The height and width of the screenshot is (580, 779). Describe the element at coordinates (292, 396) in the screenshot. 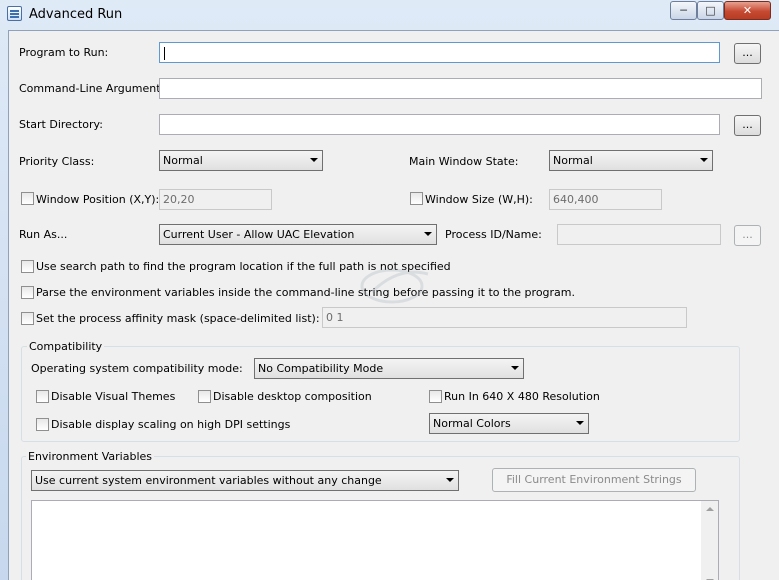

I see `disable-composition-label: Disable desktop composition` at that location.